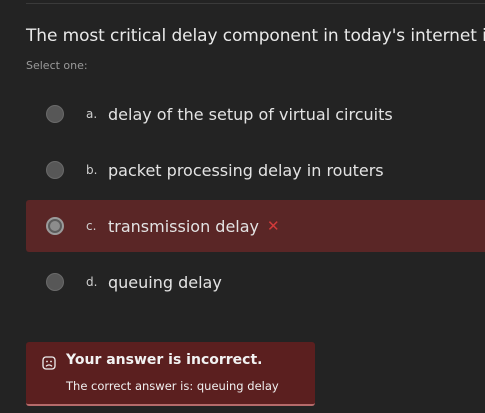  Describe the element at coordinates (255, 282) in the screenshot. I see `option-d: d. queuing delay` at that location.